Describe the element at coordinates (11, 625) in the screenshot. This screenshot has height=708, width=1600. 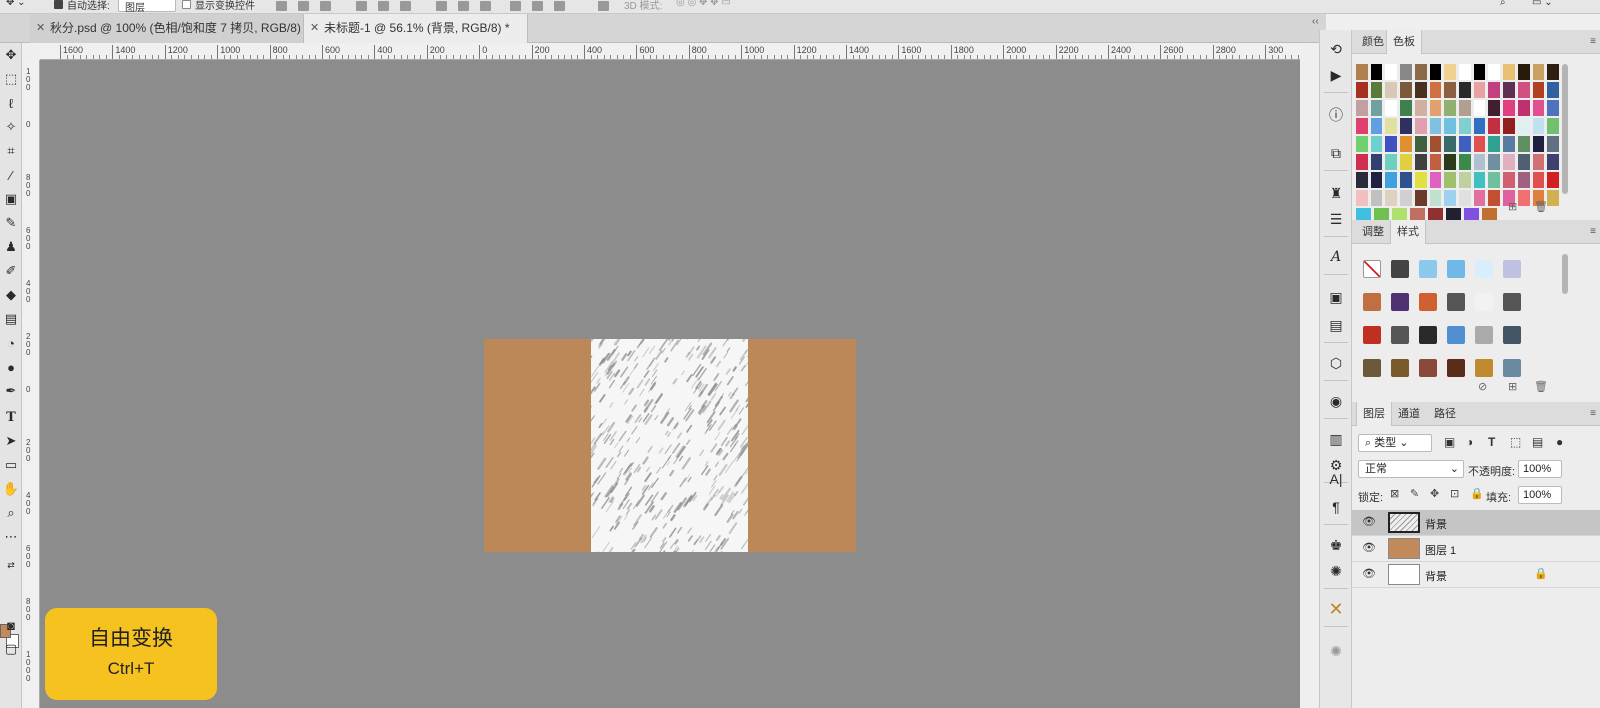
I see `quick-mask-icon: ◙` at that location.